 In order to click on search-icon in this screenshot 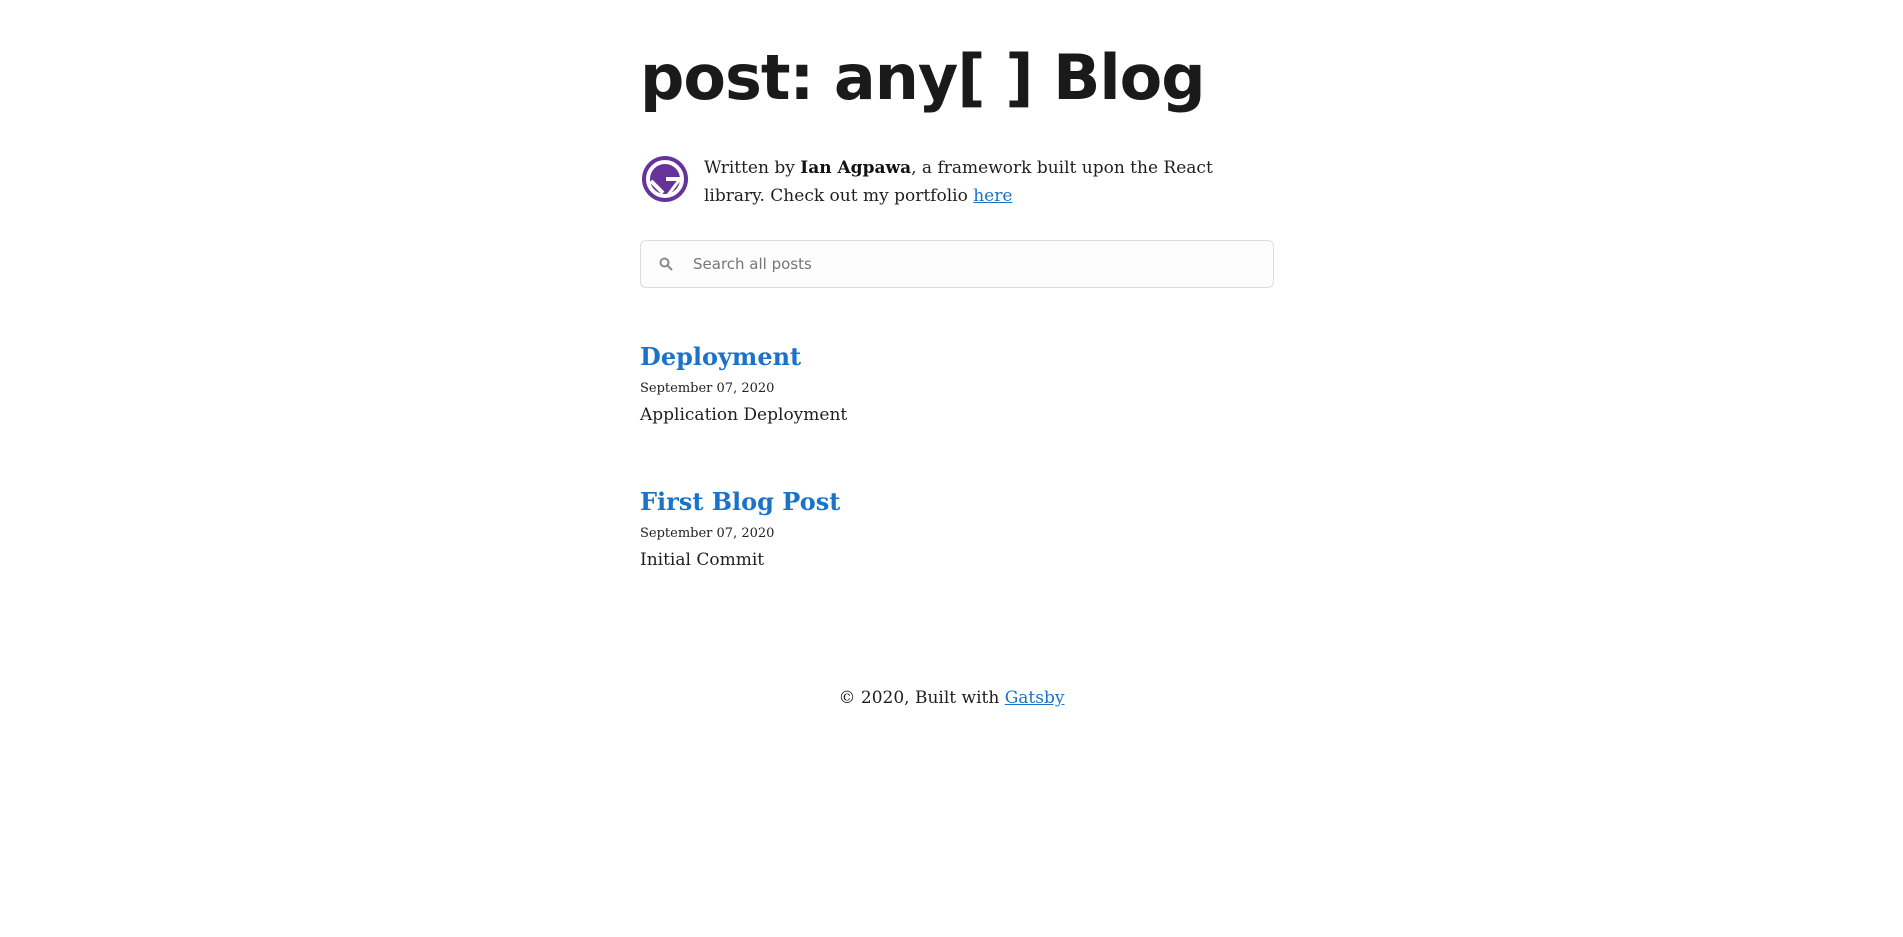, I will do `click(666, 264)`.